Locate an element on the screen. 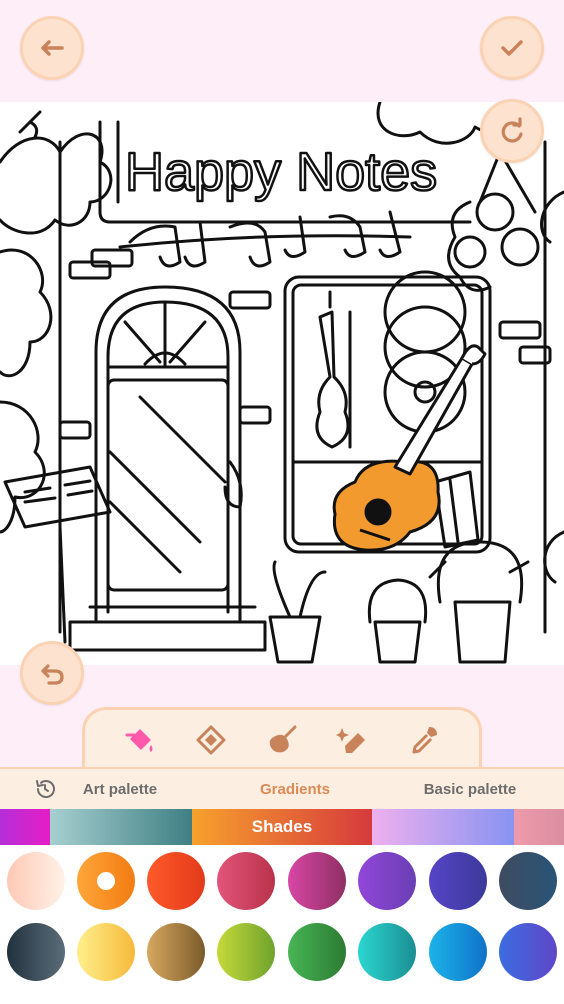 Image resolution: width=564 pixels, height=1004 pixels. done-button is located at coordinates (512, 48).